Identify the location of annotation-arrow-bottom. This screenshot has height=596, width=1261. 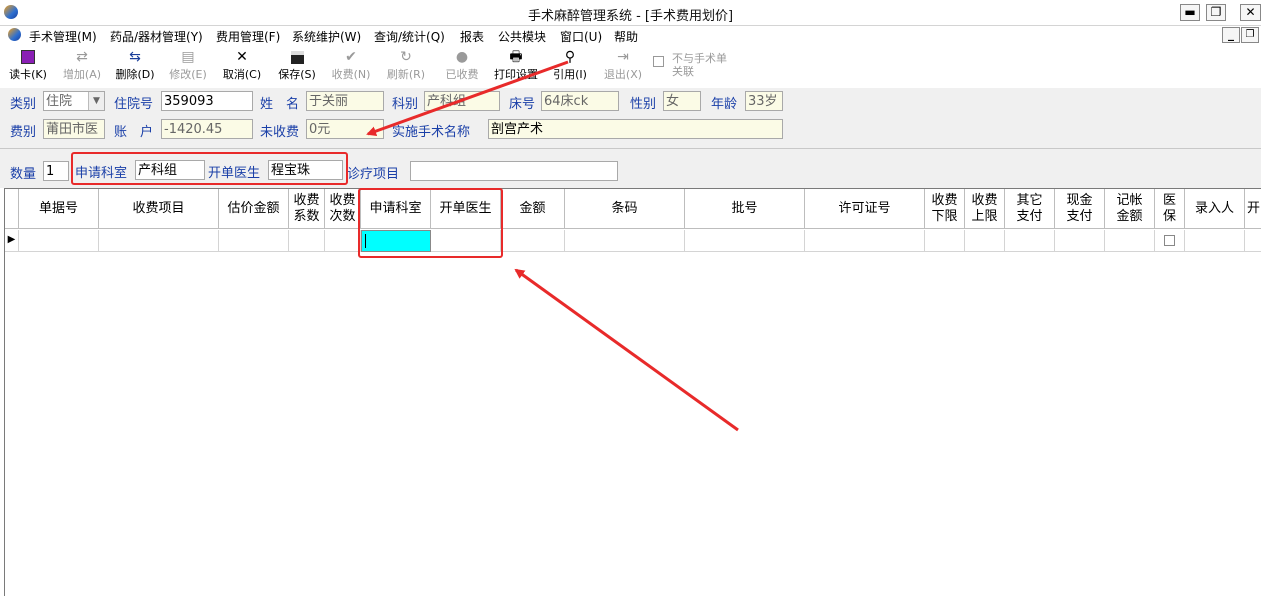
(626, 350).